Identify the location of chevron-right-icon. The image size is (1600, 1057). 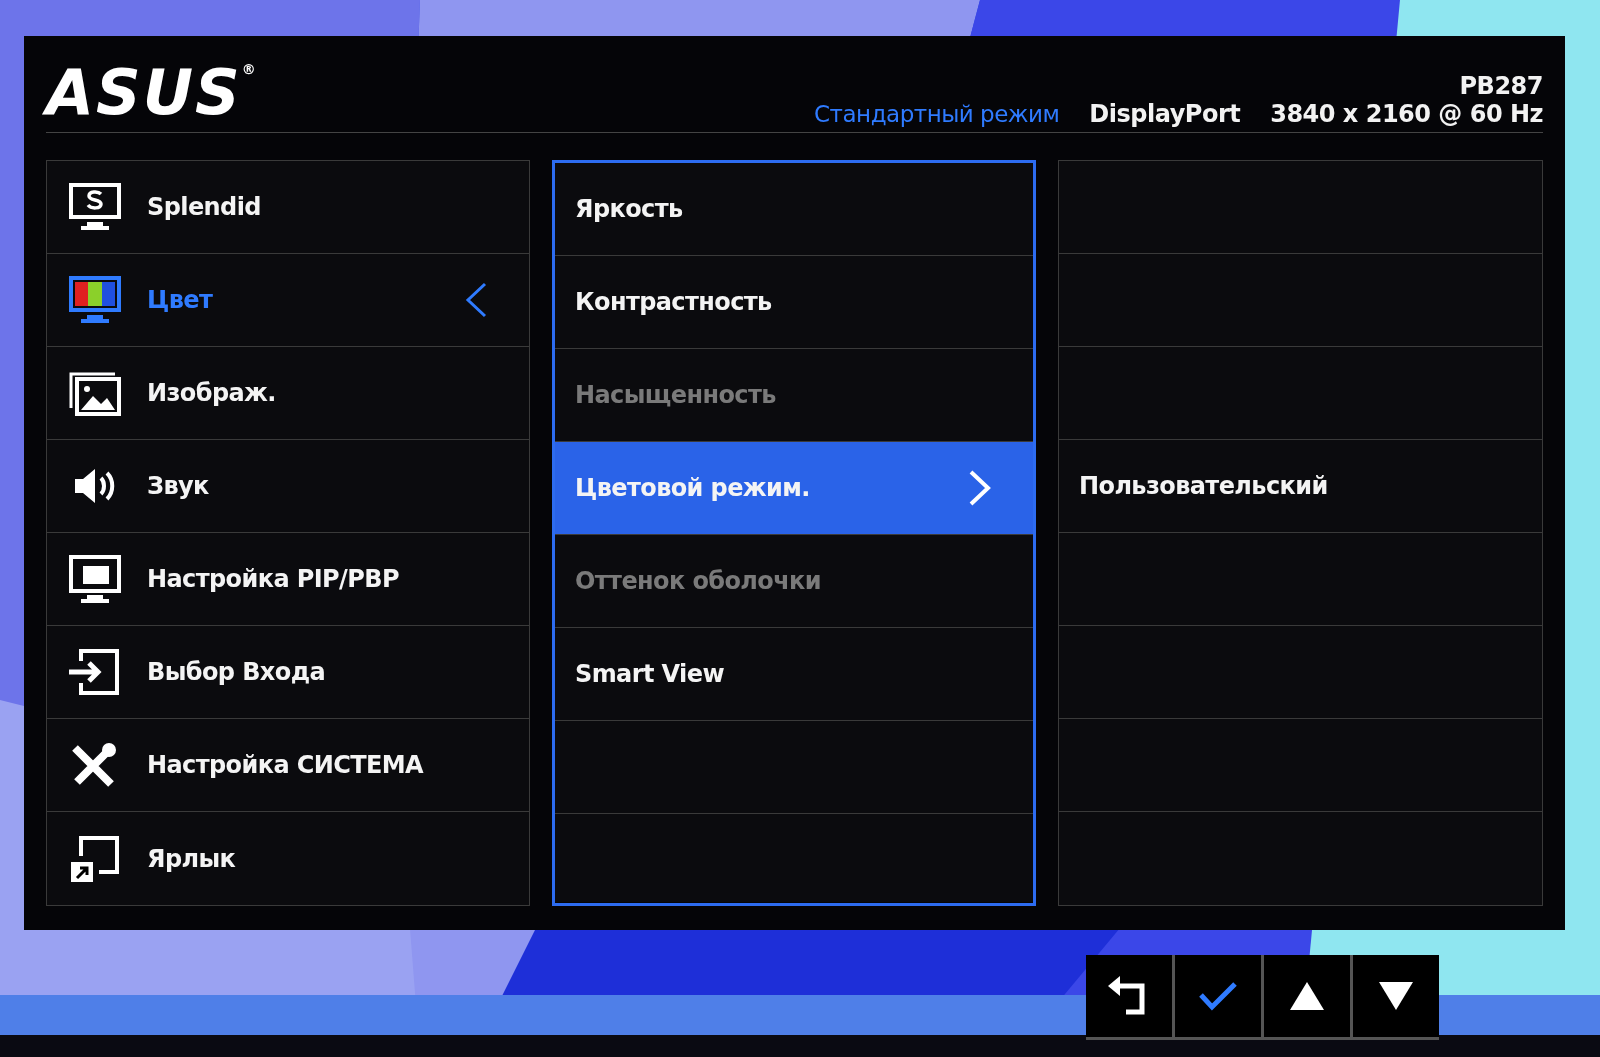
(980, 488).